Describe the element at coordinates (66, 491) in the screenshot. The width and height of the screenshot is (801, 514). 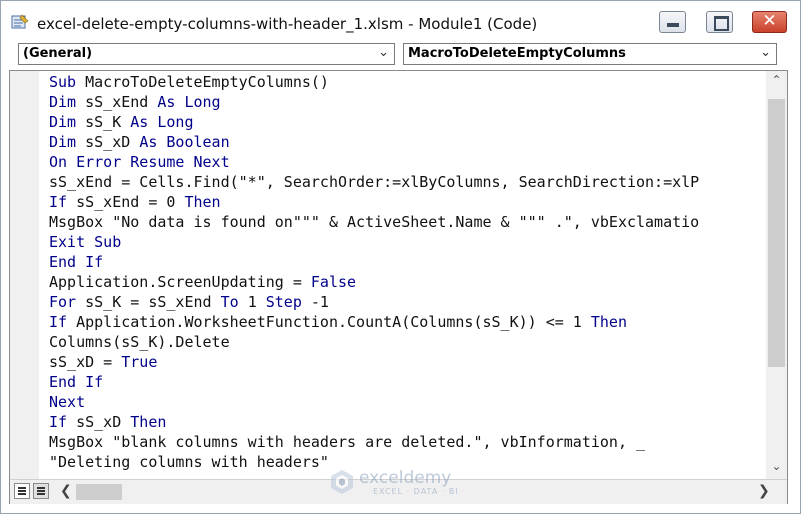
I see `scroll-left-arrow-icon: ❮` at that location.